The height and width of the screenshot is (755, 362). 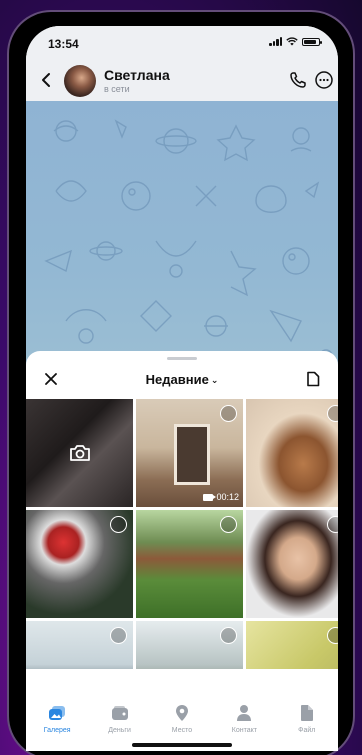 I want to click on tab-label: Контакт, so click(x=244, y=730).